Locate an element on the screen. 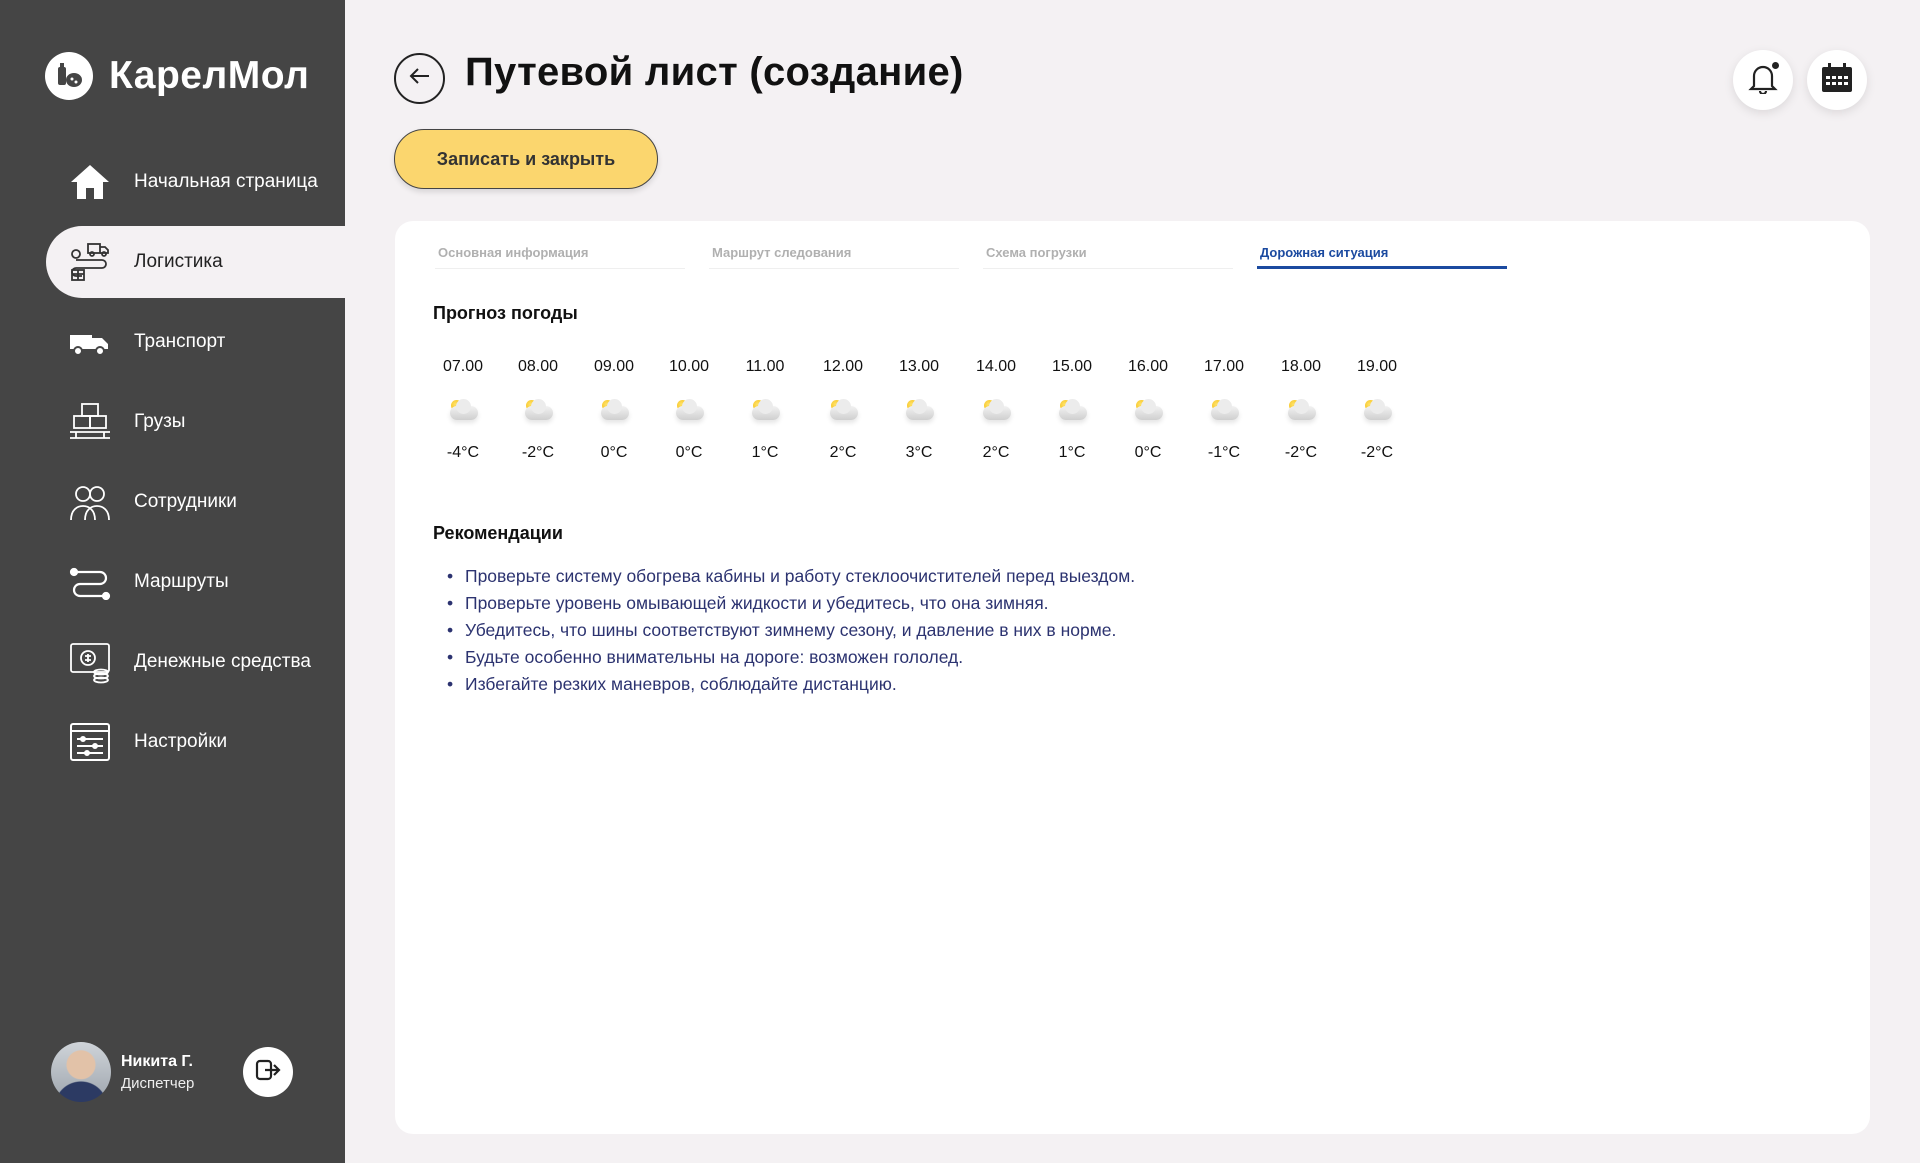  forecast-time: 07.00 is located at coordinates (463, 366).